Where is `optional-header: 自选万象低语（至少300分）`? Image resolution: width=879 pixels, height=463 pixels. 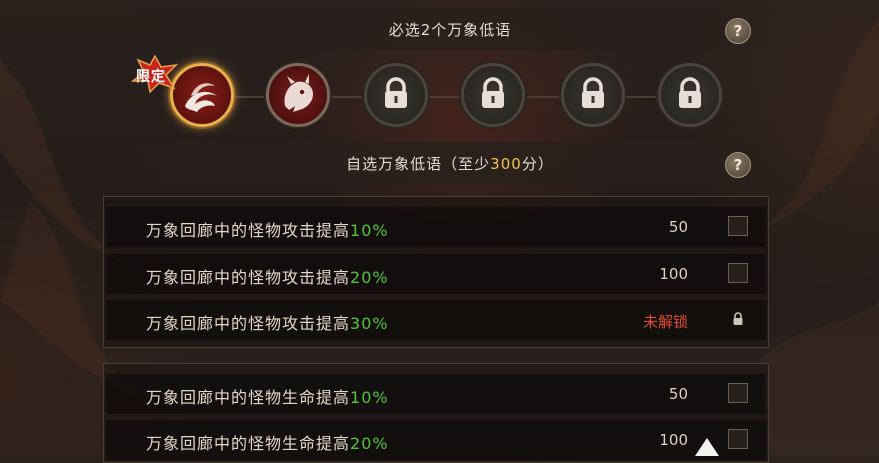 optional-header: 自选万象低语（至少300分） is located at coordinates (450, 163).